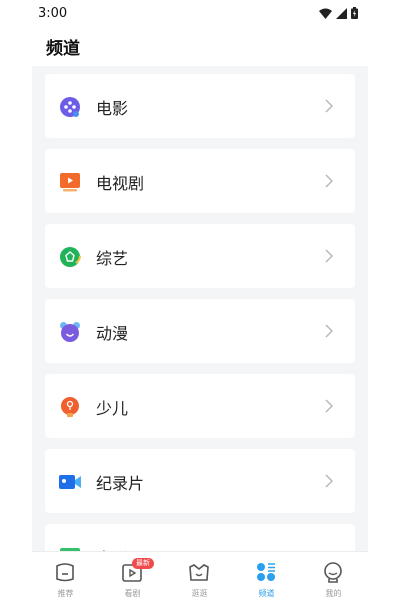 The image size is (400, 600). Describe the element at coordinates (65, 572) in the screenshot. I see `tv-home-icon` at that location.